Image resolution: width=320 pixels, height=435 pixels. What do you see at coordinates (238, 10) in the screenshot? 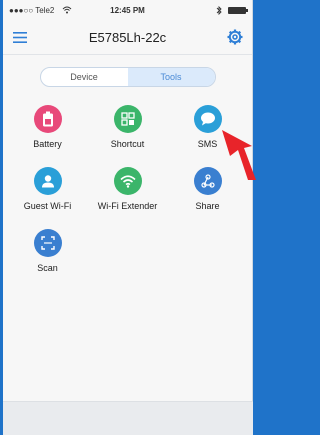
I see `battery-status-icon` at bounding box center [238, 10].